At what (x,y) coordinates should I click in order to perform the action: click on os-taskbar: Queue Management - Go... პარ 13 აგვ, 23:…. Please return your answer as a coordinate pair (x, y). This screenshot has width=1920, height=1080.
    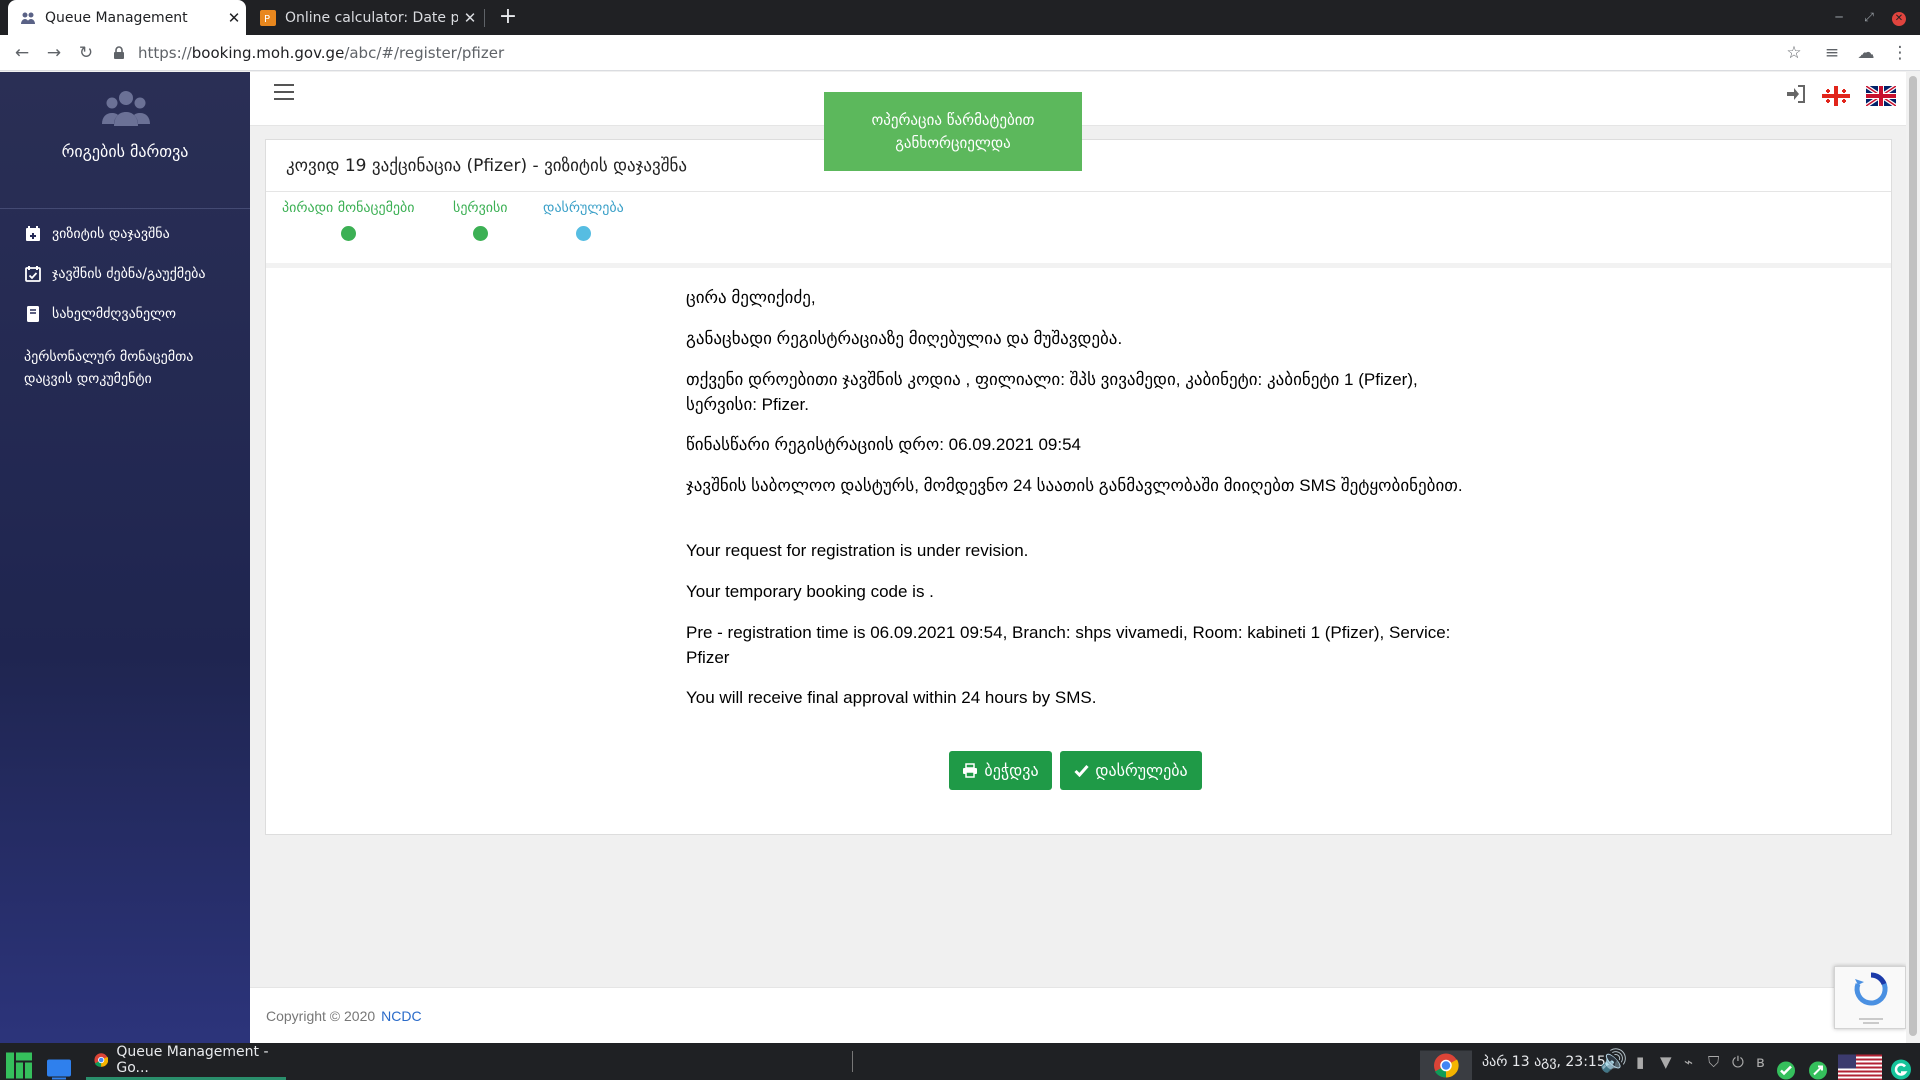
    Looking at the image, I should click on (960, 1061).